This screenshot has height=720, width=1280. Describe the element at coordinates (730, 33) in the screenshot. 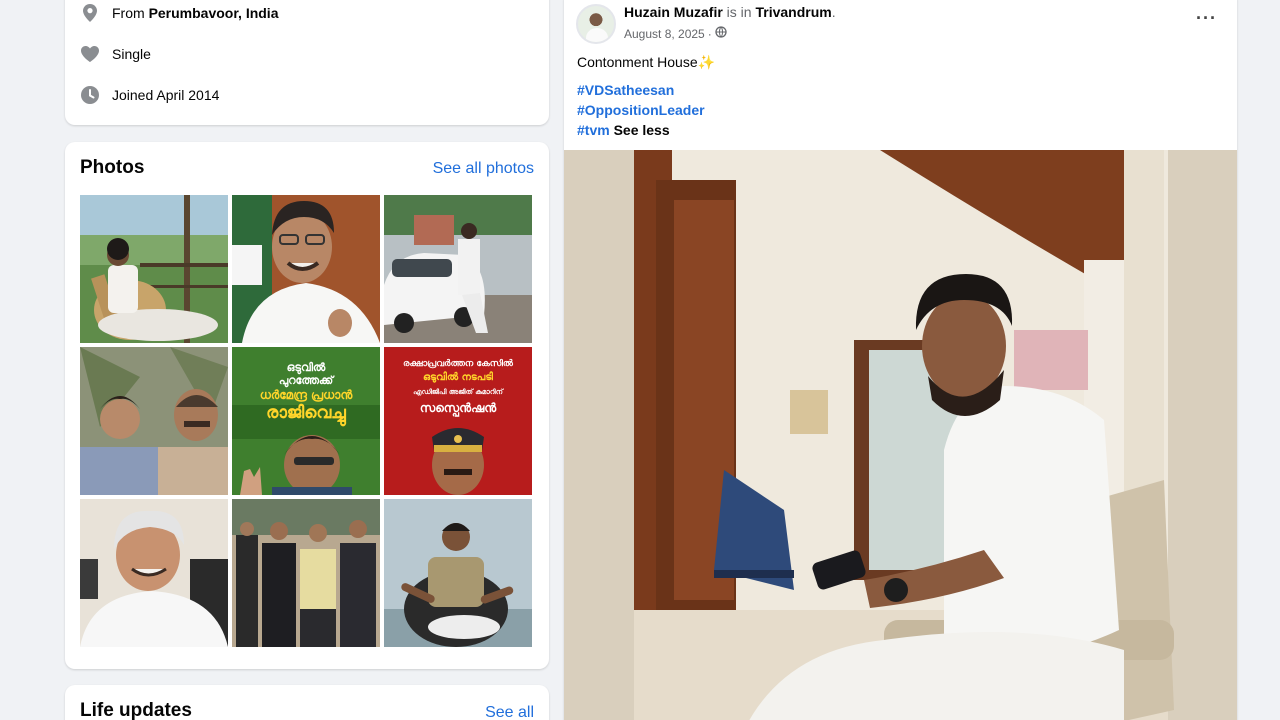

I see `post-date-line: August 8, 2025 ·` at that location.